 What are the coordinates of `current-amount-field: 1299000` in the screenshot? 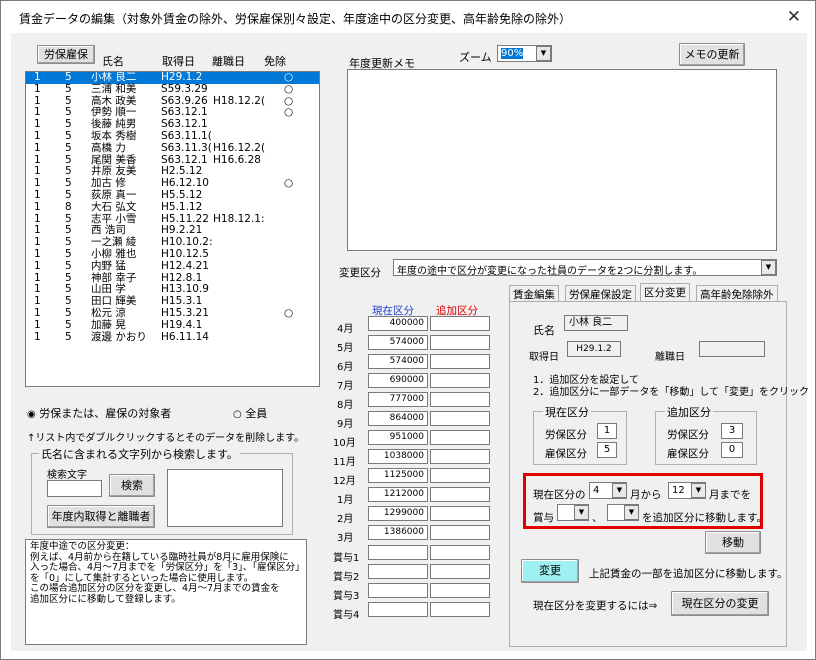 It's located at (398, 513).